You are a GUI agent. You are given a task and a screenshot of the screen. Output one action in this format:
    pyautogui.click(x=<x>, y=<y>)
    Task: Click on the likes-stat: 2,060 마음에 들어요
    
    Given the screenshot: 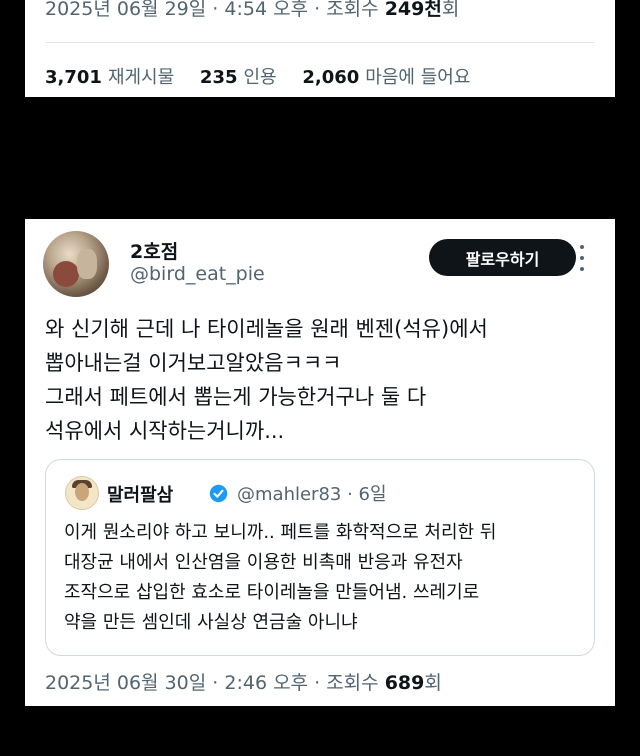 What is the action you would take?
    pyautogui.click(x=386, y=77)
    